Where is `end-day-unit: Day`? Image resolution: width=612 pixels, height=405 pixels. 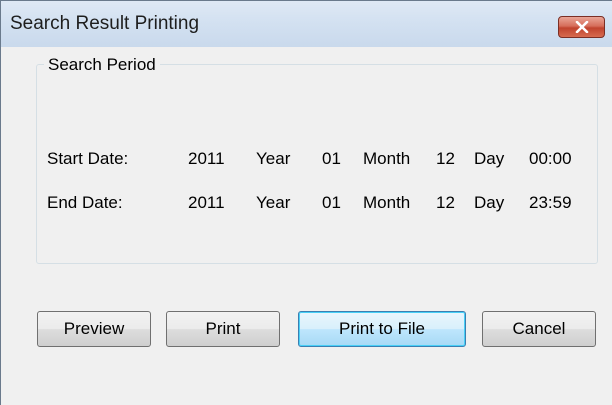
end-day-unit: Day is located at coordinates (489, 202).